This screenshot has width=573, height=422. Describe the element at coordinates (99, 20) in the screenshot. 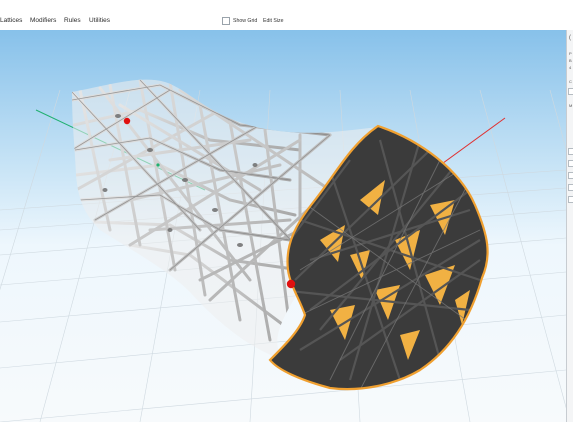

I see `menu-item-utilities: Utilities` at that location.